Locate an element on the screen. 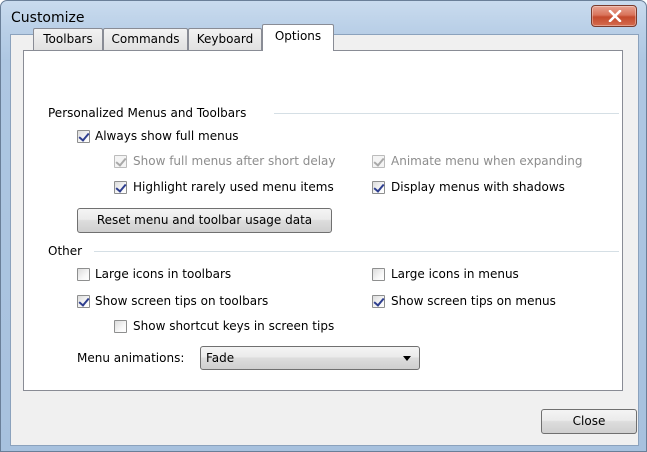 Image resolution: width=647 pixels, height=452 pixels. menu-animations-value: Fade is located at coordinates (220, 358).